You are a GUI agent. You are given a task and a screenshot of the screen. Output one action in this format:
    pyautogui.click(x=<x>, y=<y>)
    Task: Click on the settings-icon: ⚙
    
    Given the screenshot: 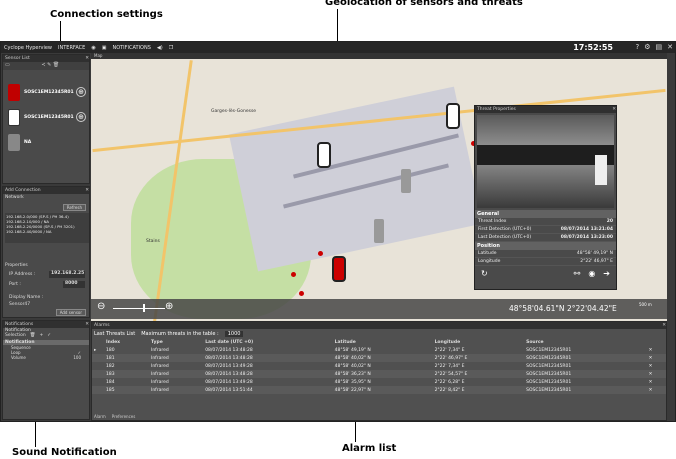 What is the action you would take?
    pyautogui.click(x=647, y=47)
    